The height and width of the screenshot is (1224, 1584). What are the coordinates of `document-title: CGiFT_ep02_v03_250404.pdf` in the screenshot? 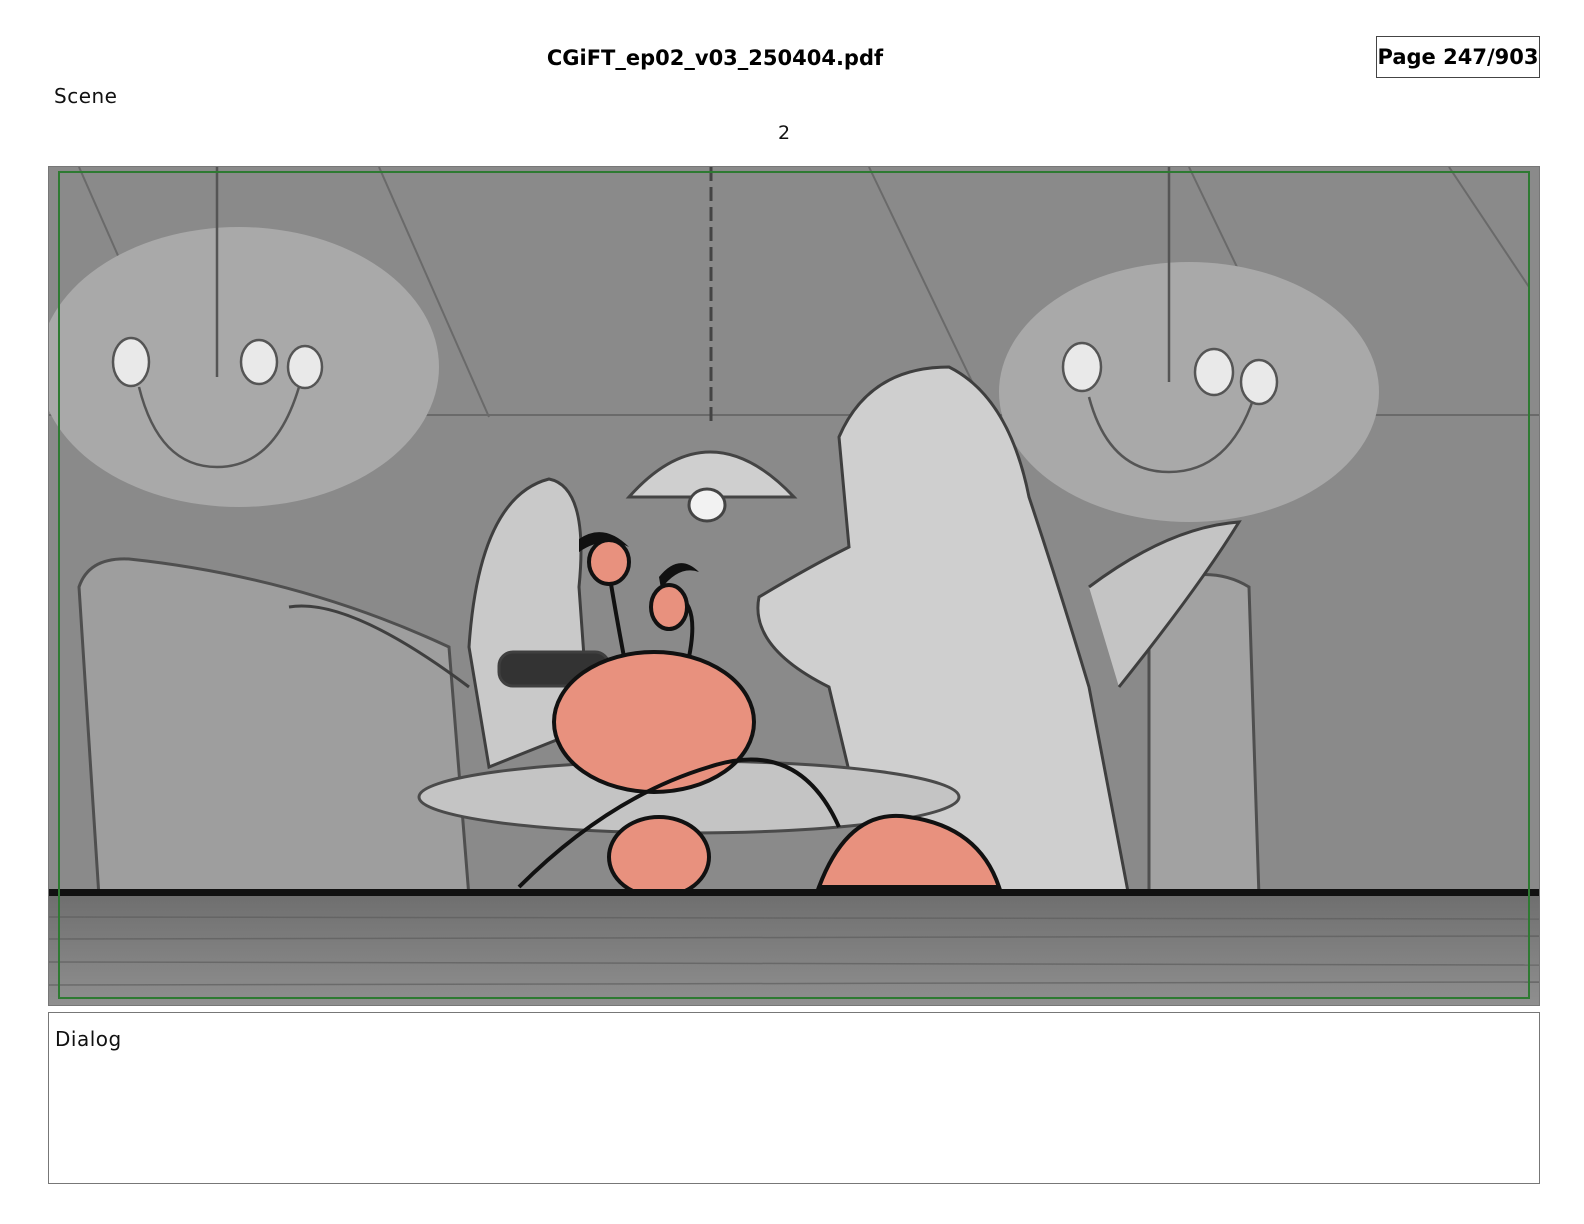 It's located at (715, 58).